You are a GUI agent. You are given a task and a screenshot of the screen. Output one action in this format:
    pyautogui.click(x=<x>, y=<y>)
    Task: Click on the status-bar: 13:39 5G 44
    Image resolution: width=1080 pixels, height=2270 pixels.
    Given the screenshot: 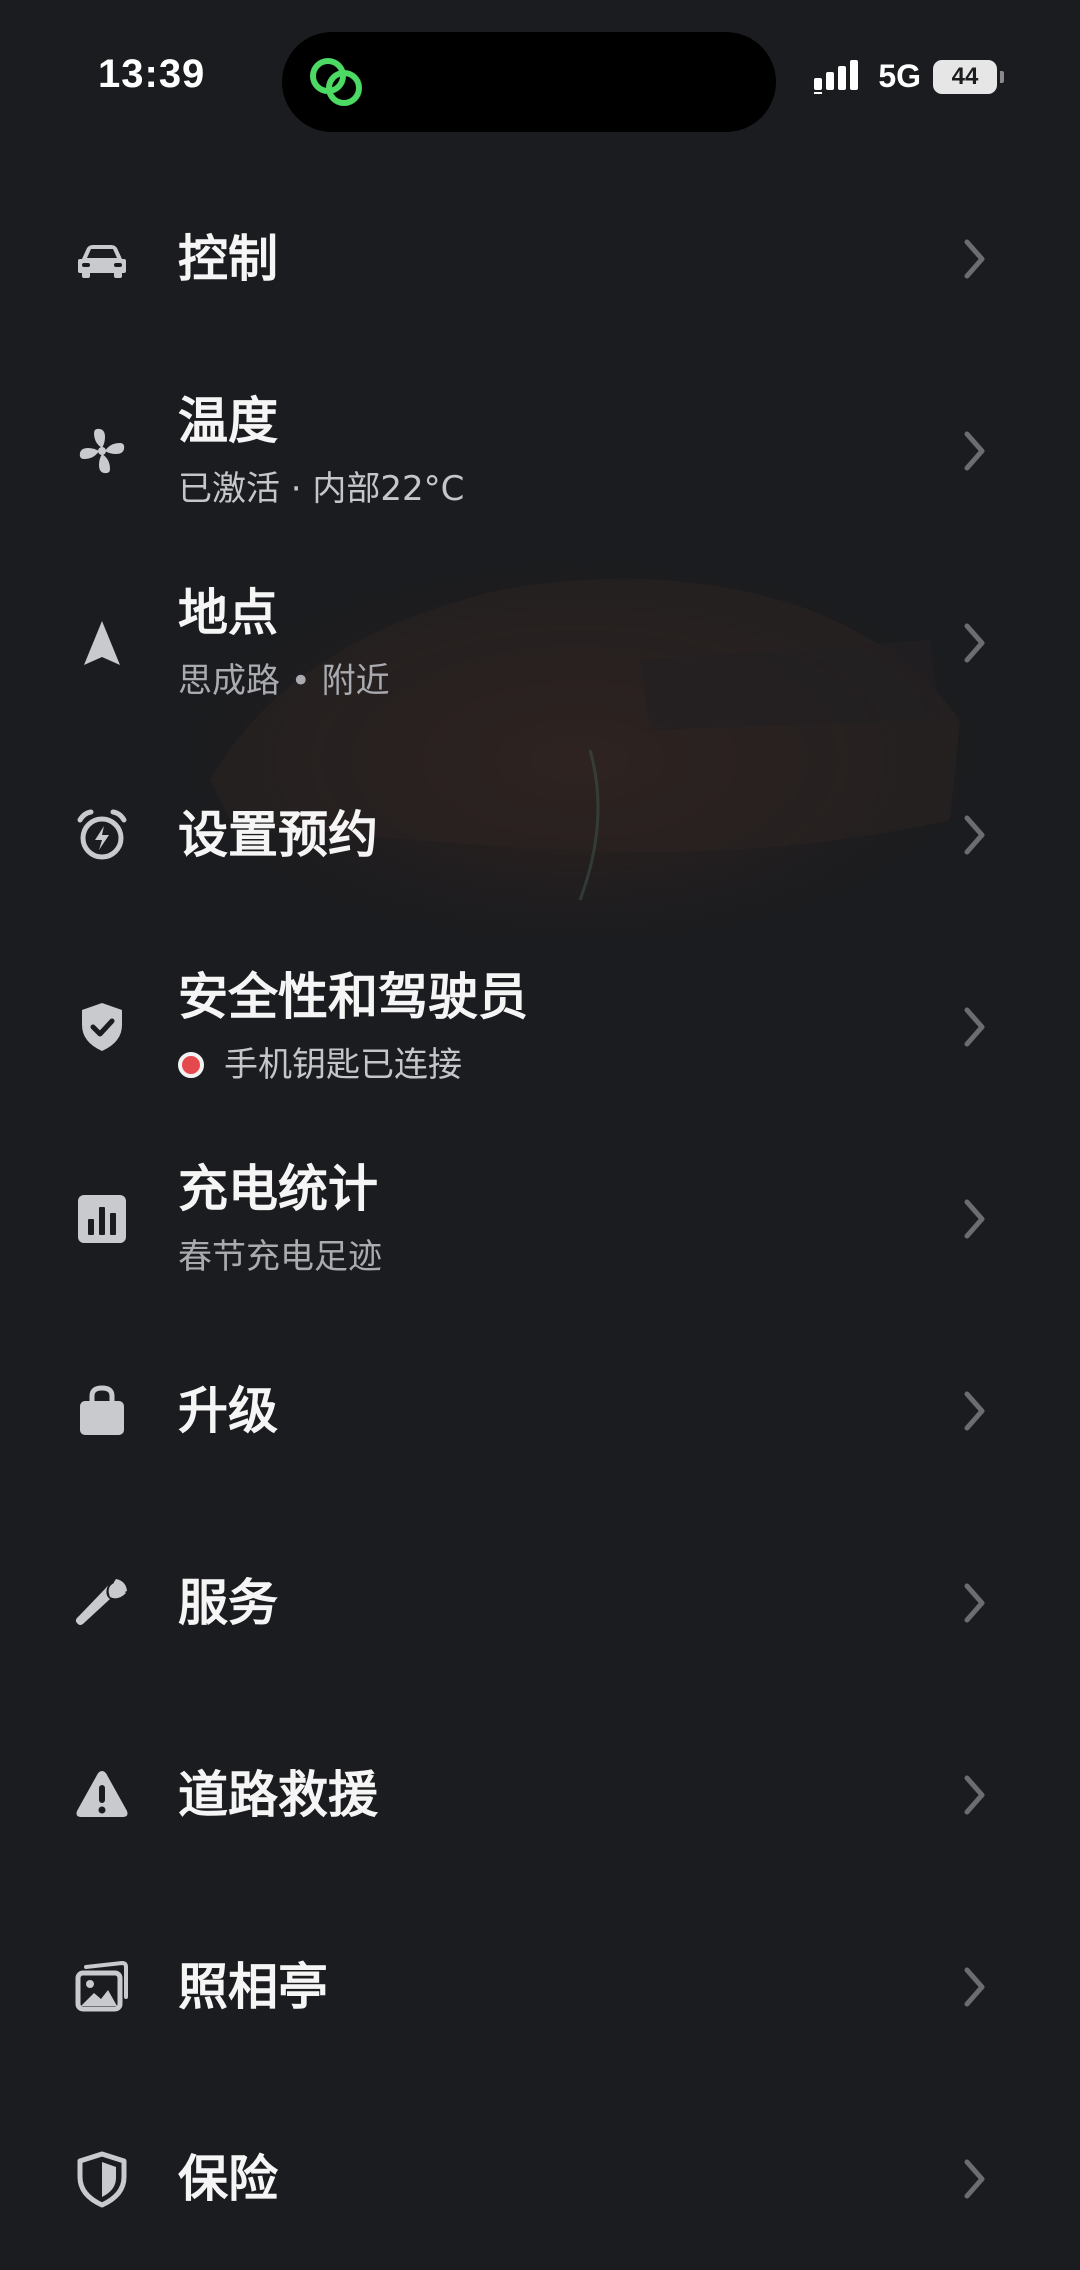 What is the action you would take?
    pyautogui.click(x=540, y=70)
    